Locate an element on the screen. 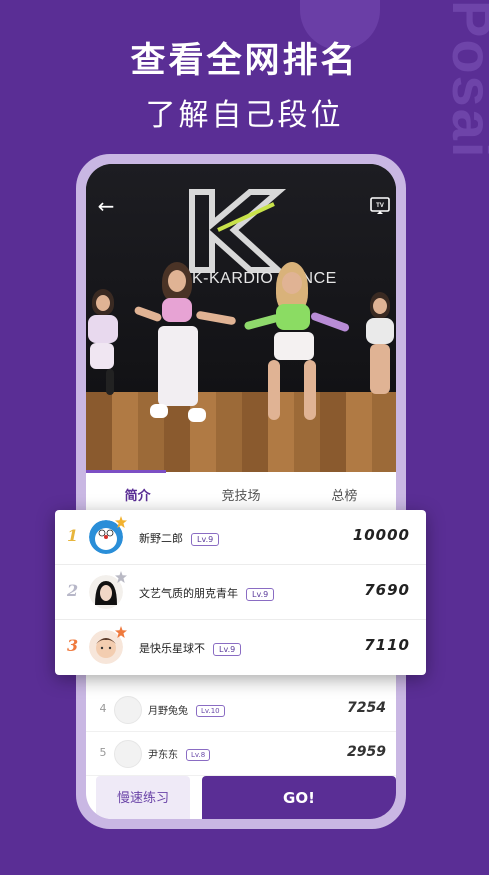 This screenshot has width=489, height=875. rank-number: 3 is located at coordinates (73, 645).